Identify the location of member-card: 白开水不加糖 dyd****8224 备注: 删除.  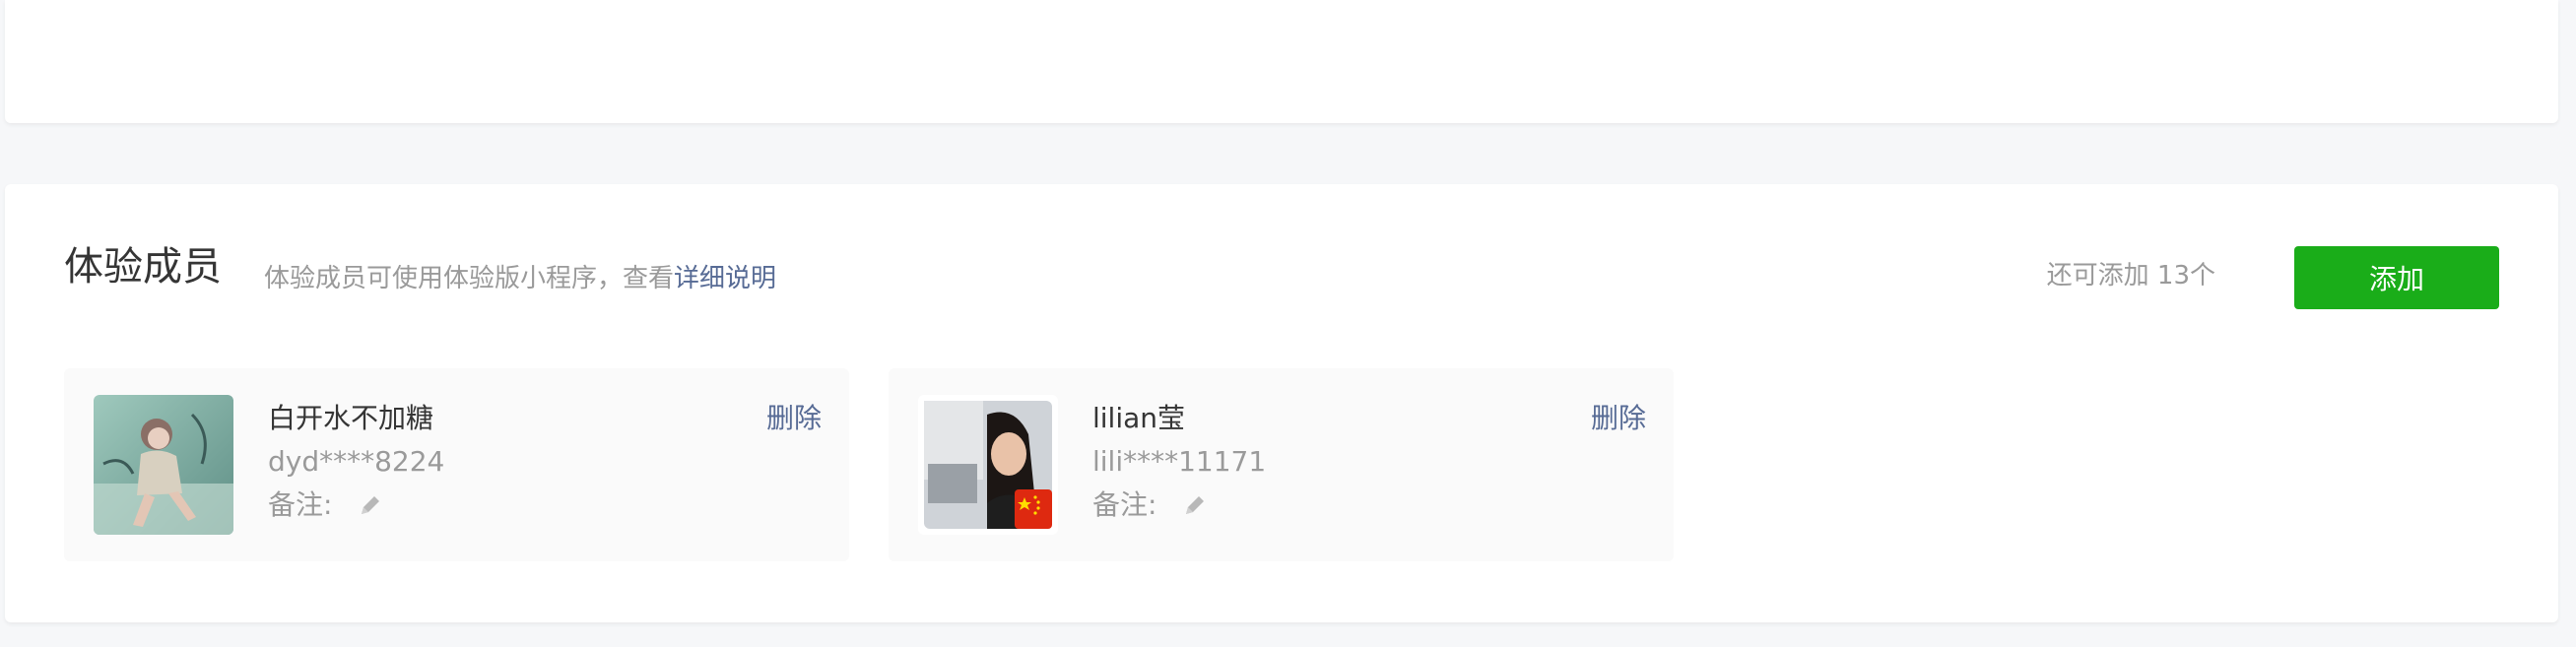
(457, 464).